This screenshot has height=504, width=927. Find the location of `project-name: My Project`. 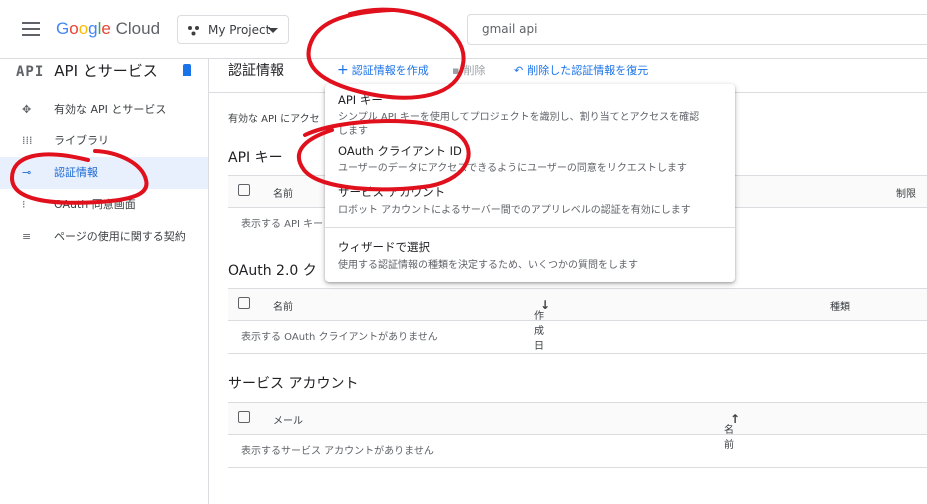

project-name: My Project is located at coordinates (239, 30).